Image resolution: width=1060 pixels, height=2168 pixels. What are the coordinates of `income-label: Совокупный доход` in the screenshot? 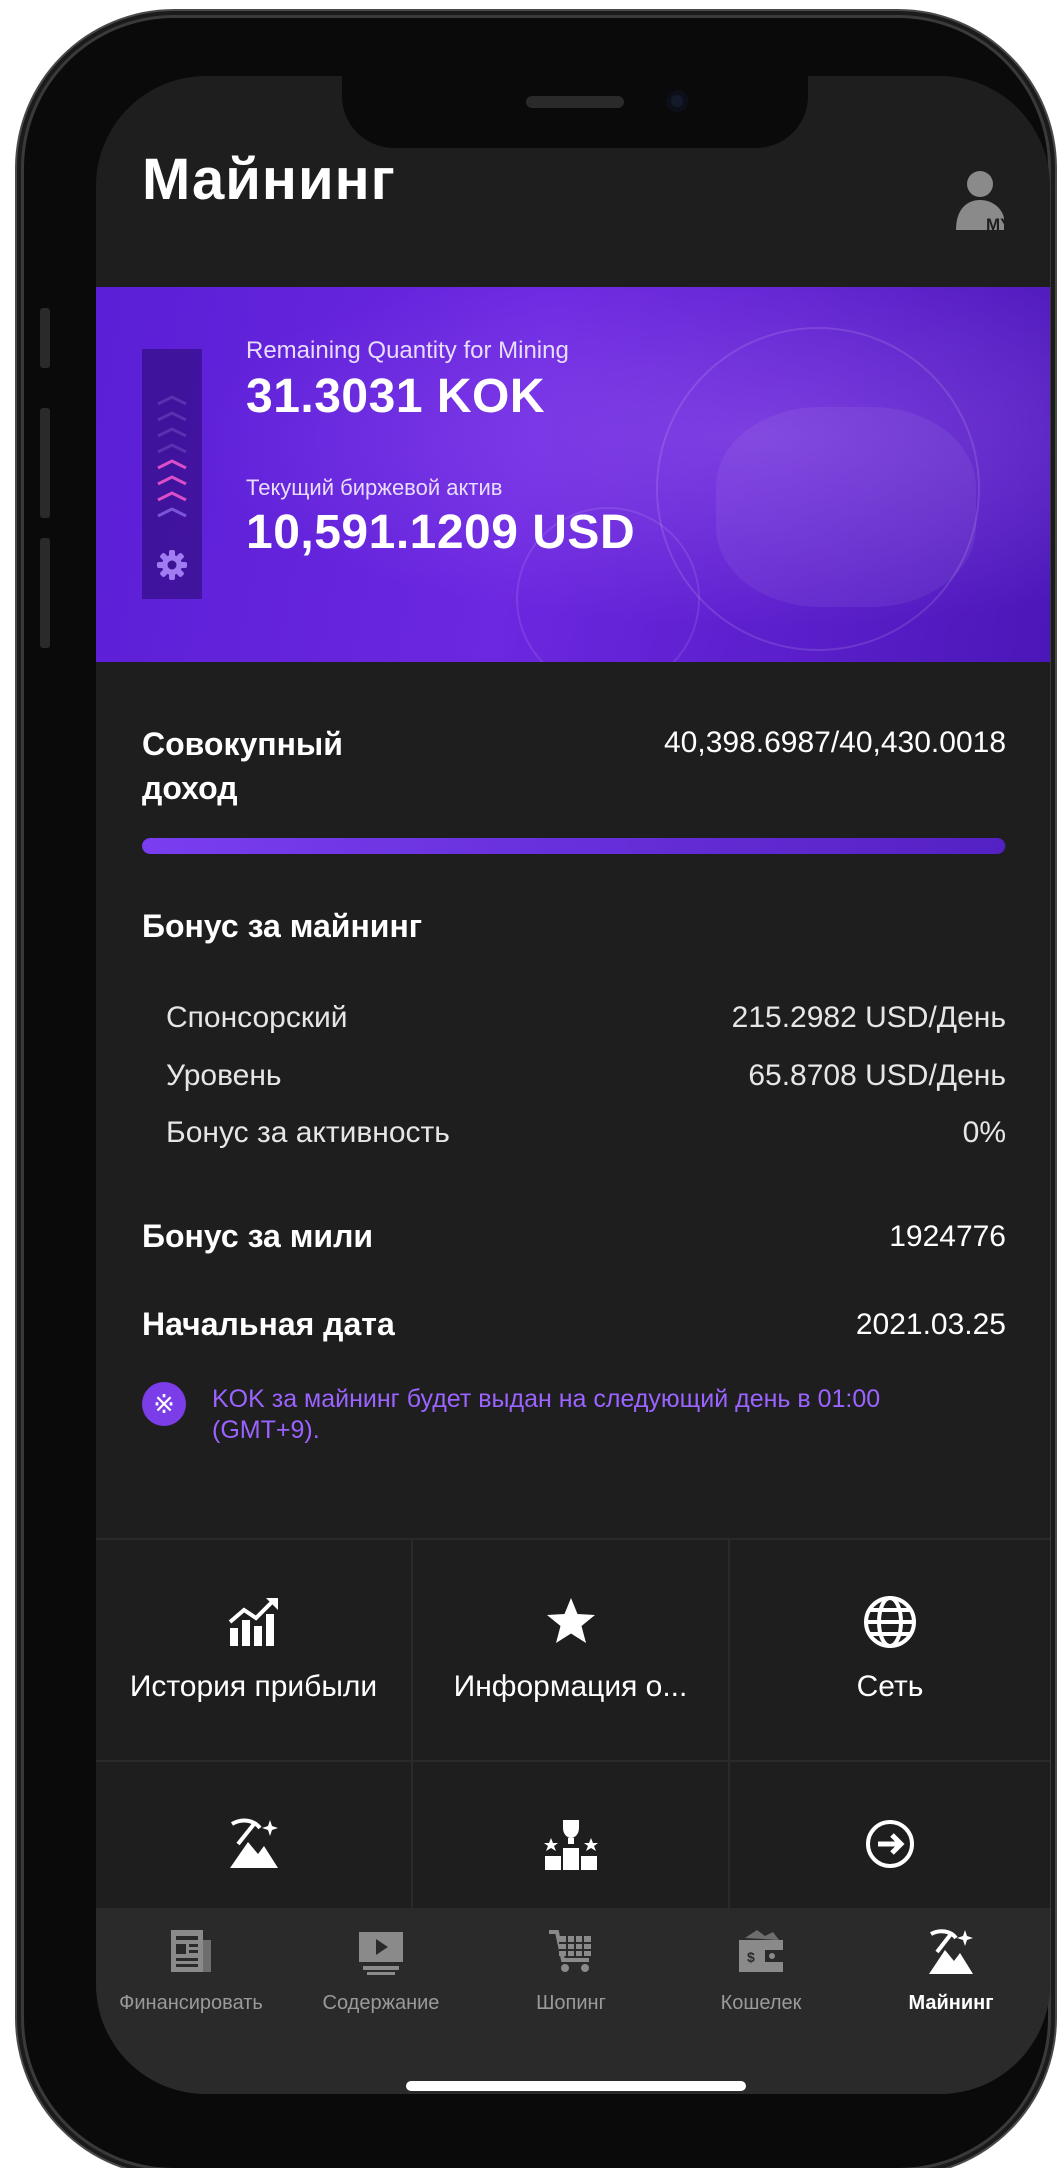 It's located at (242, 766).